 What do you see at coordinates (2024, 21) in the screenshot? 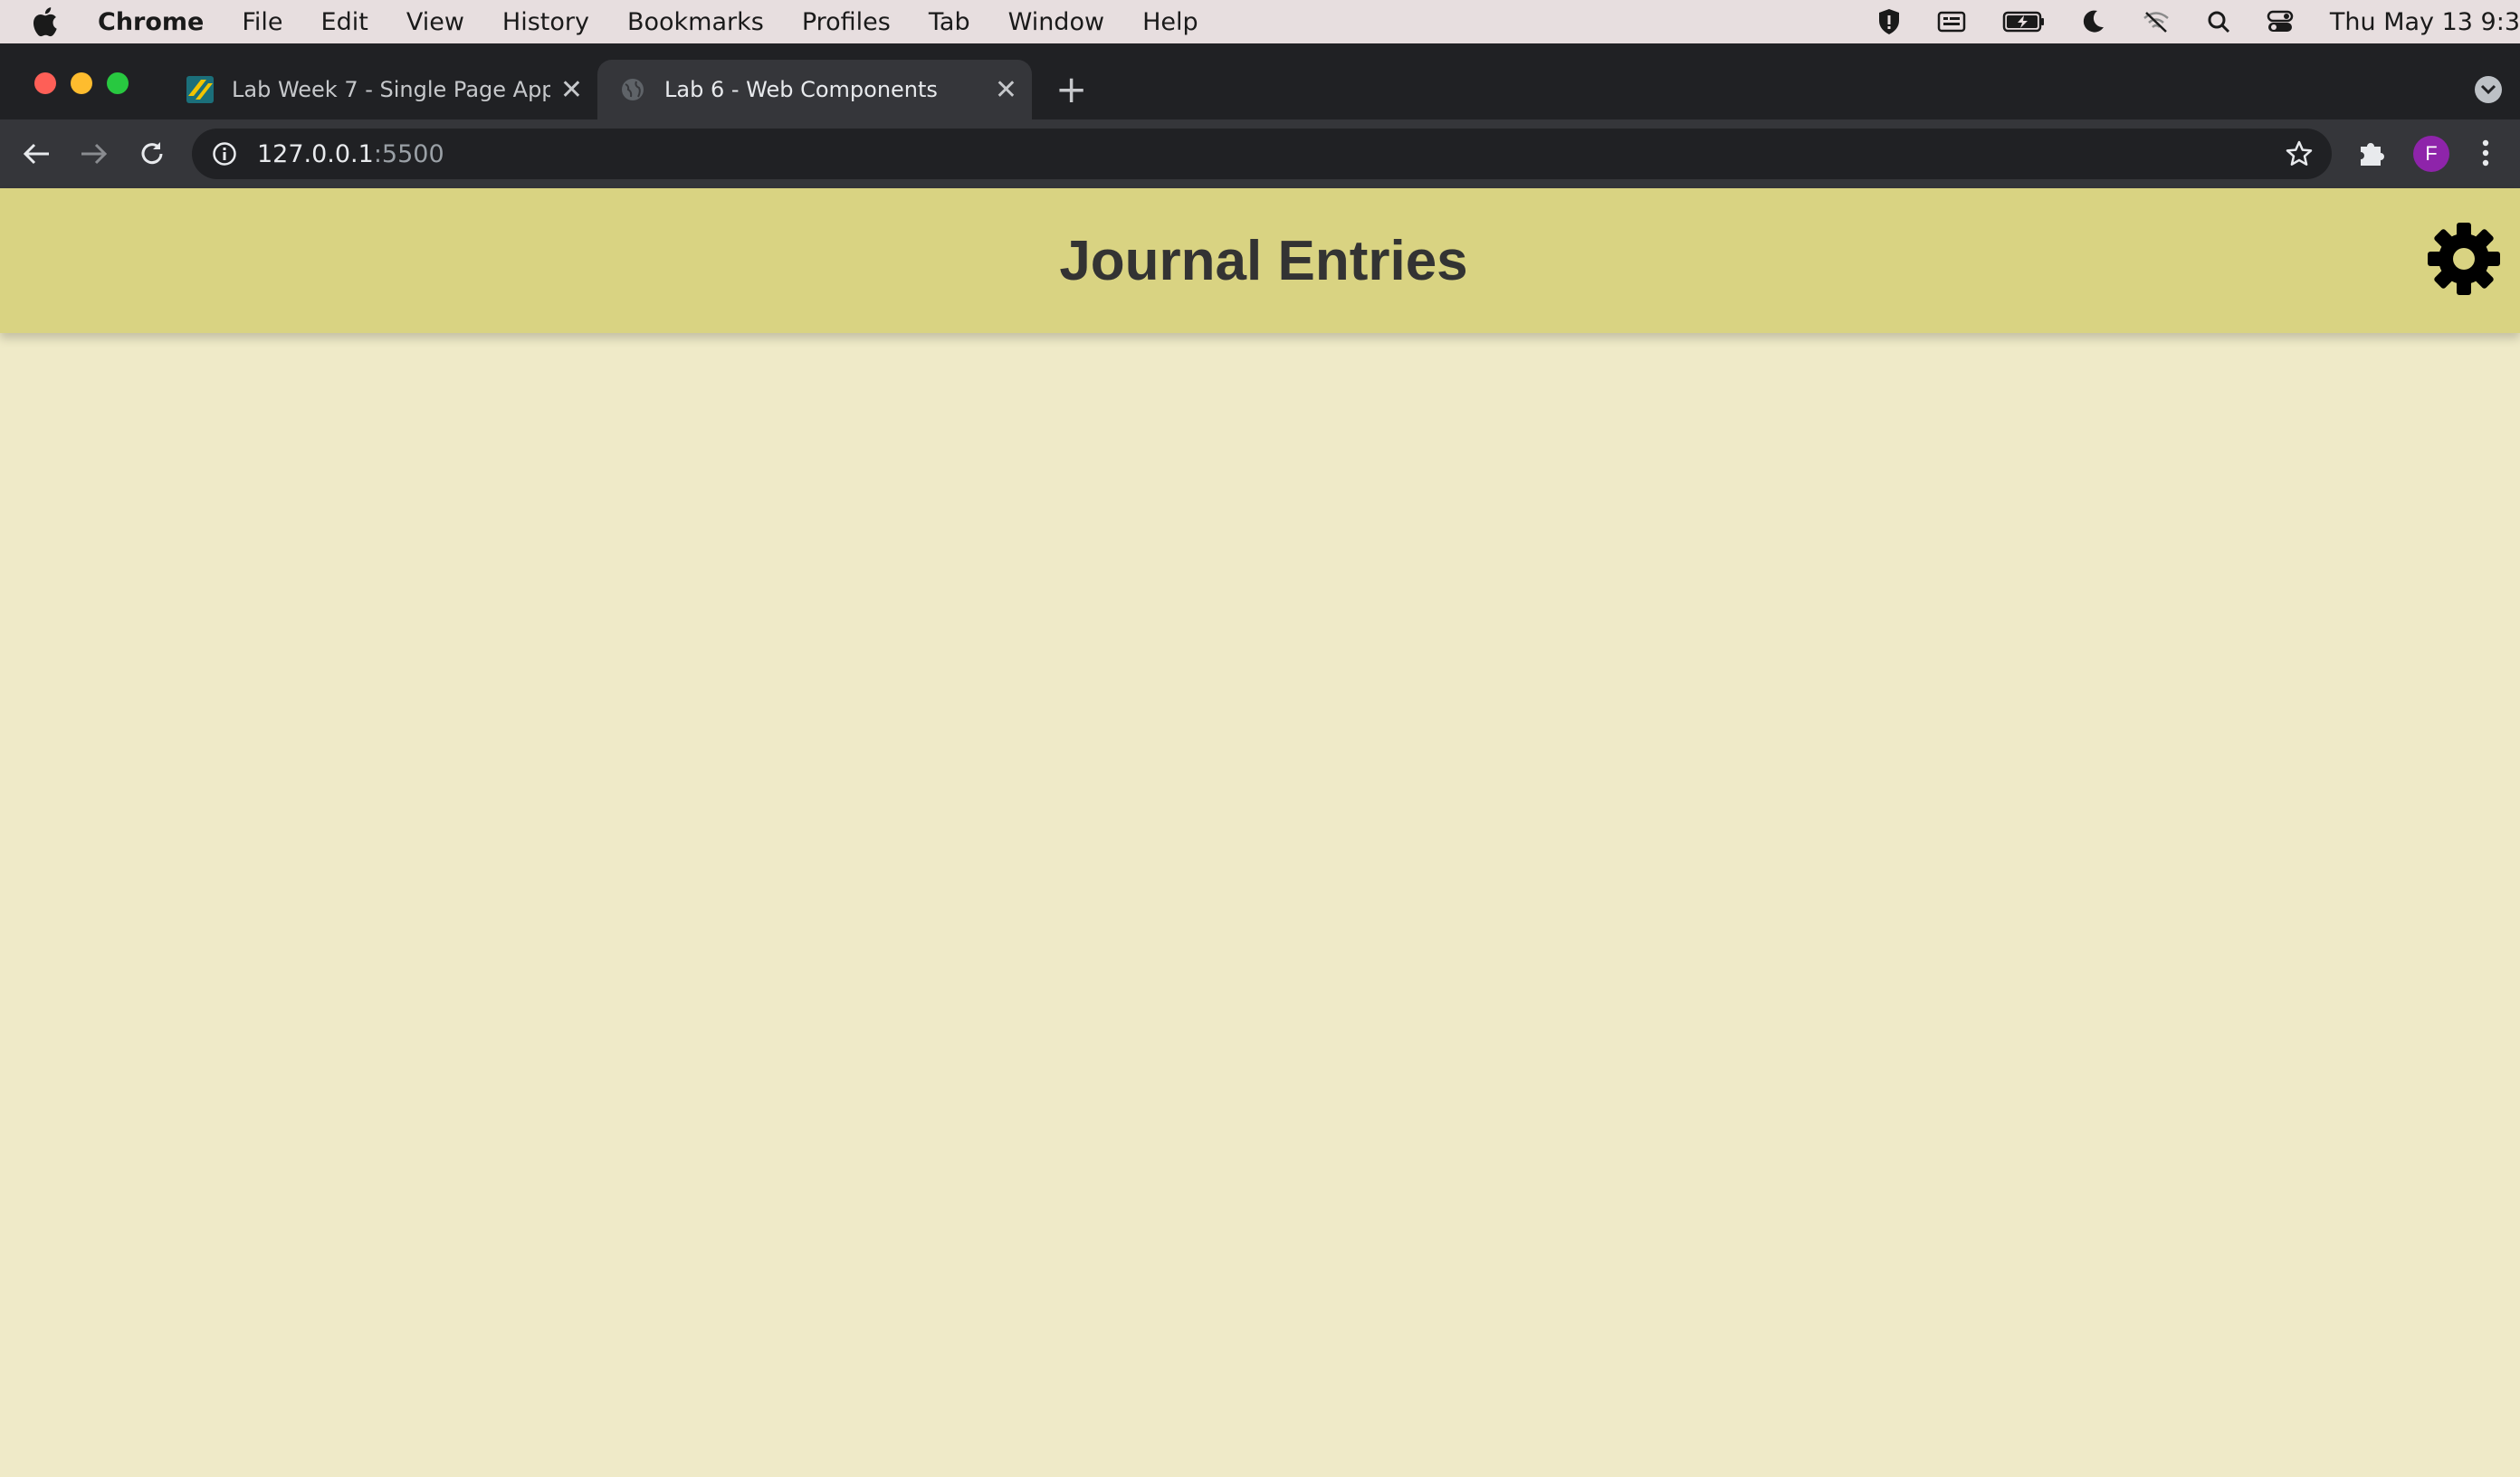
I see `battery-icon` at bounding box center [2024, 21].